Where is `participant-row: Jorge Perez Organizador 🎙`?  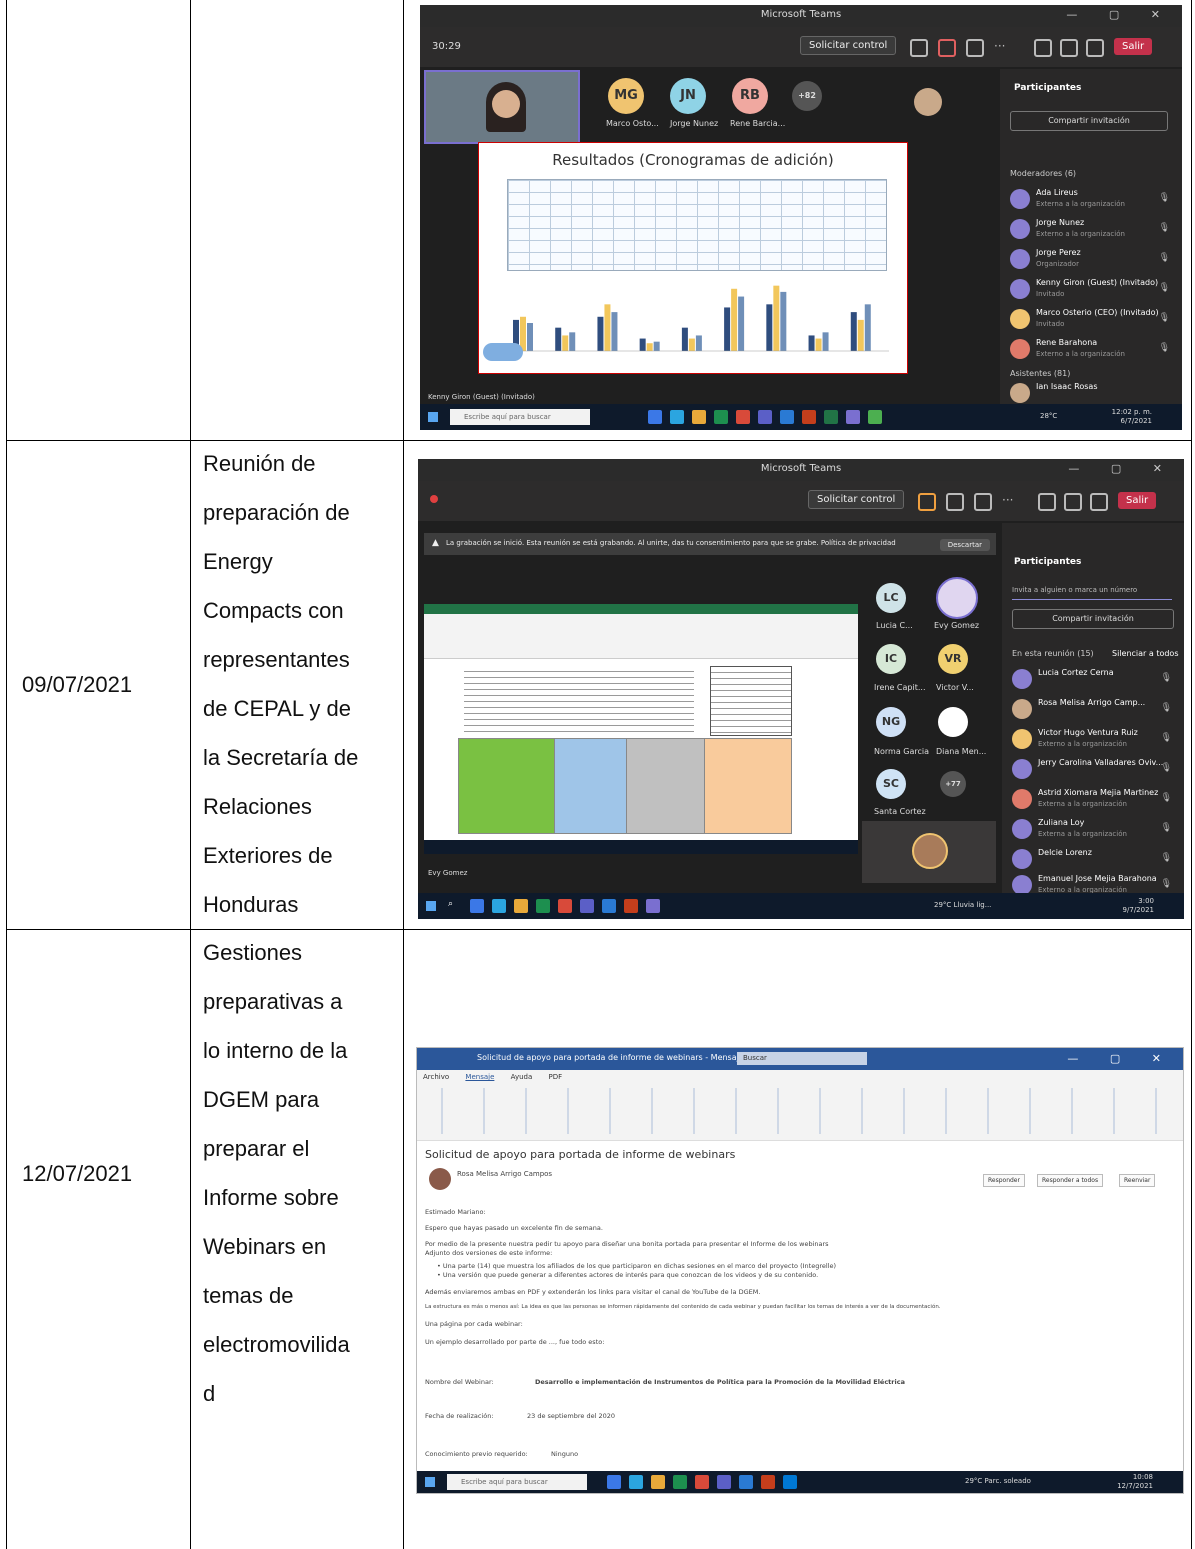 participant-row: Jorge Perez Organizador 🎙 is located at coordinates (1090, 260).